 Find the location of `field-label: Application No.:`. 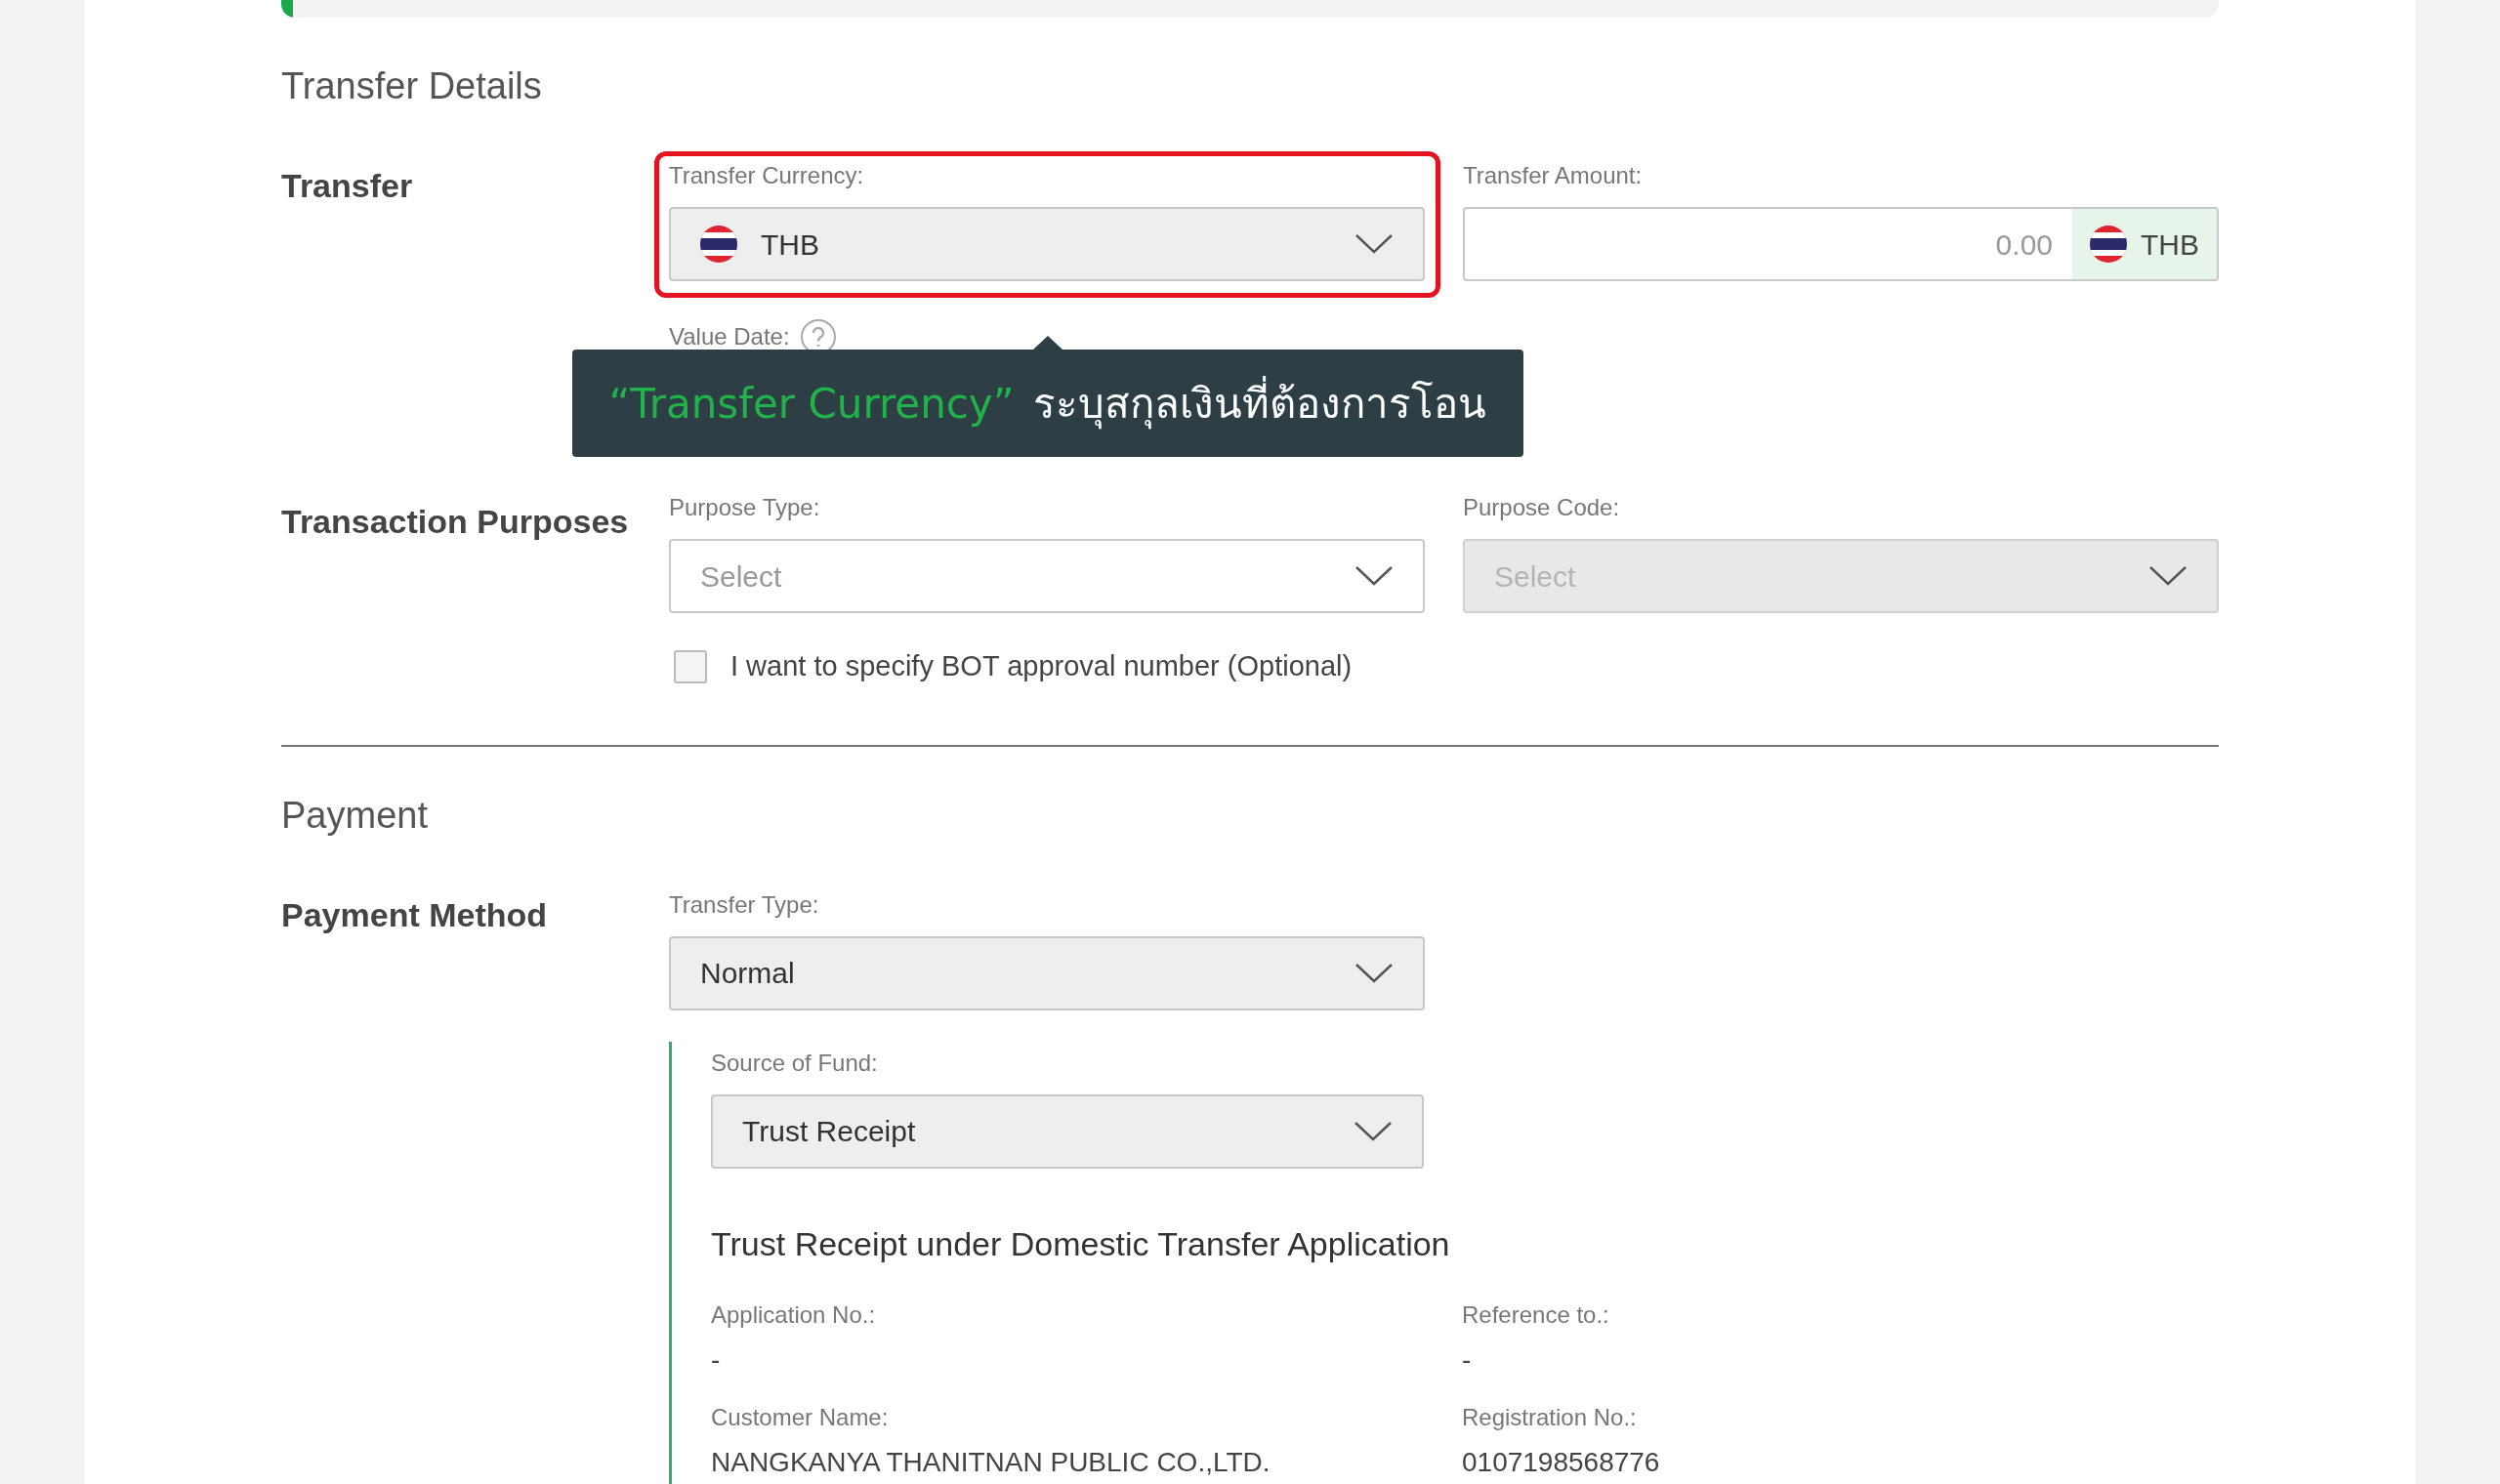

field-label: Application No.: is located at coordinates (794, 1315).